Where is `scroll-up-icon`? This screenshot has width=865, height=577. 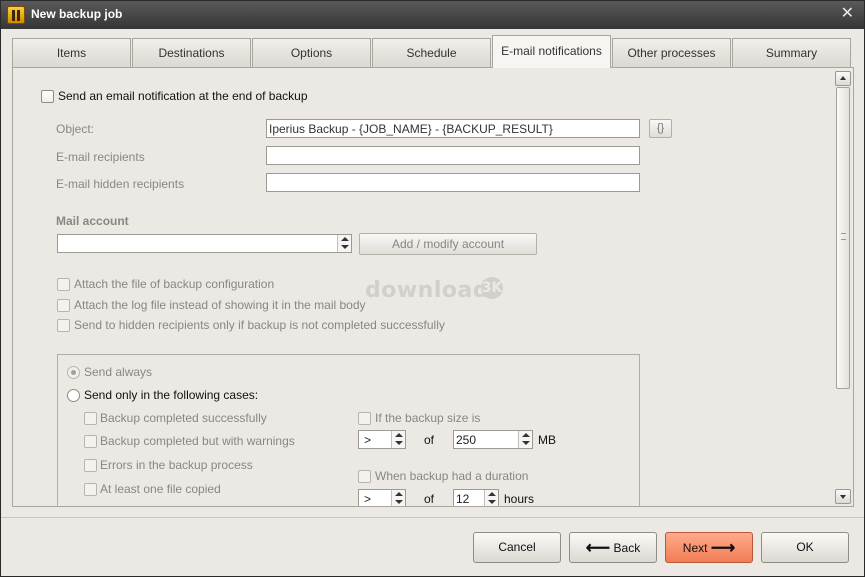
scroll-up-icon is located at coordinates (843, 78).